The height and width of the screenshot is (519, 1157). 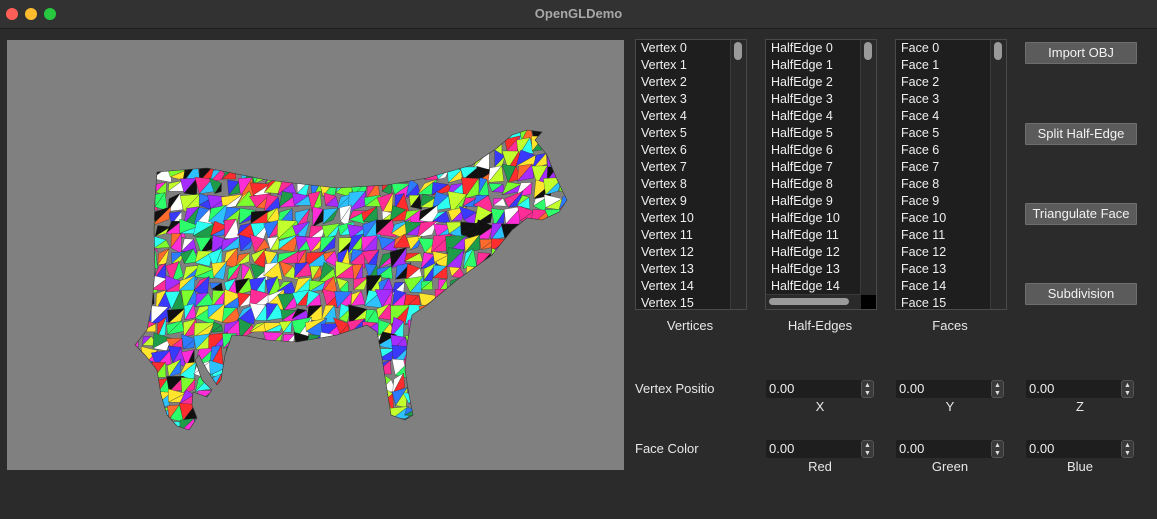 What do you see at coordinates (950, 325) in the screenshot?
I see `faces-caption: Faces` at bounding box center [950, 325].